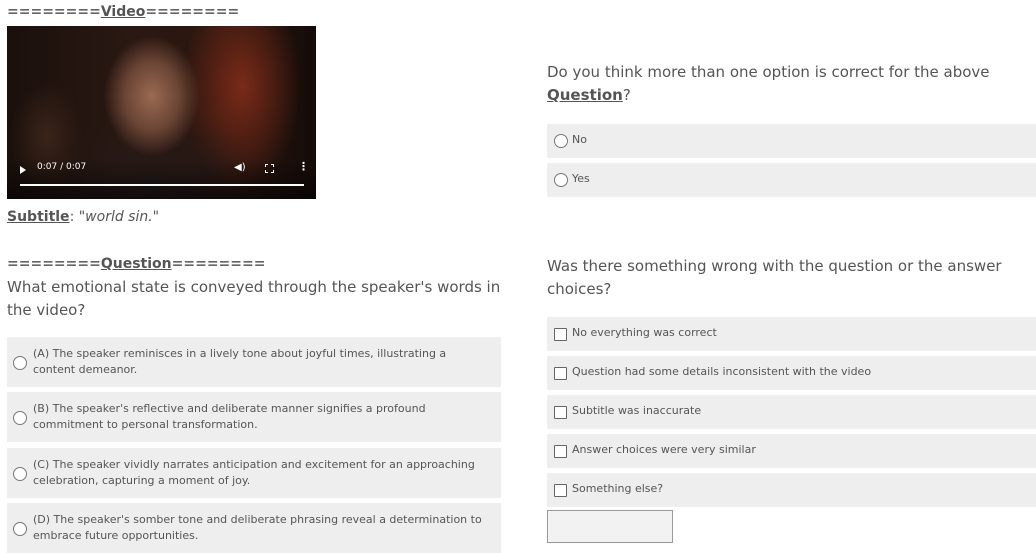  What do you see at coordinates (20, 474) in the screenshot?
I see `radio-option-c` at bounding box center [20, 474].